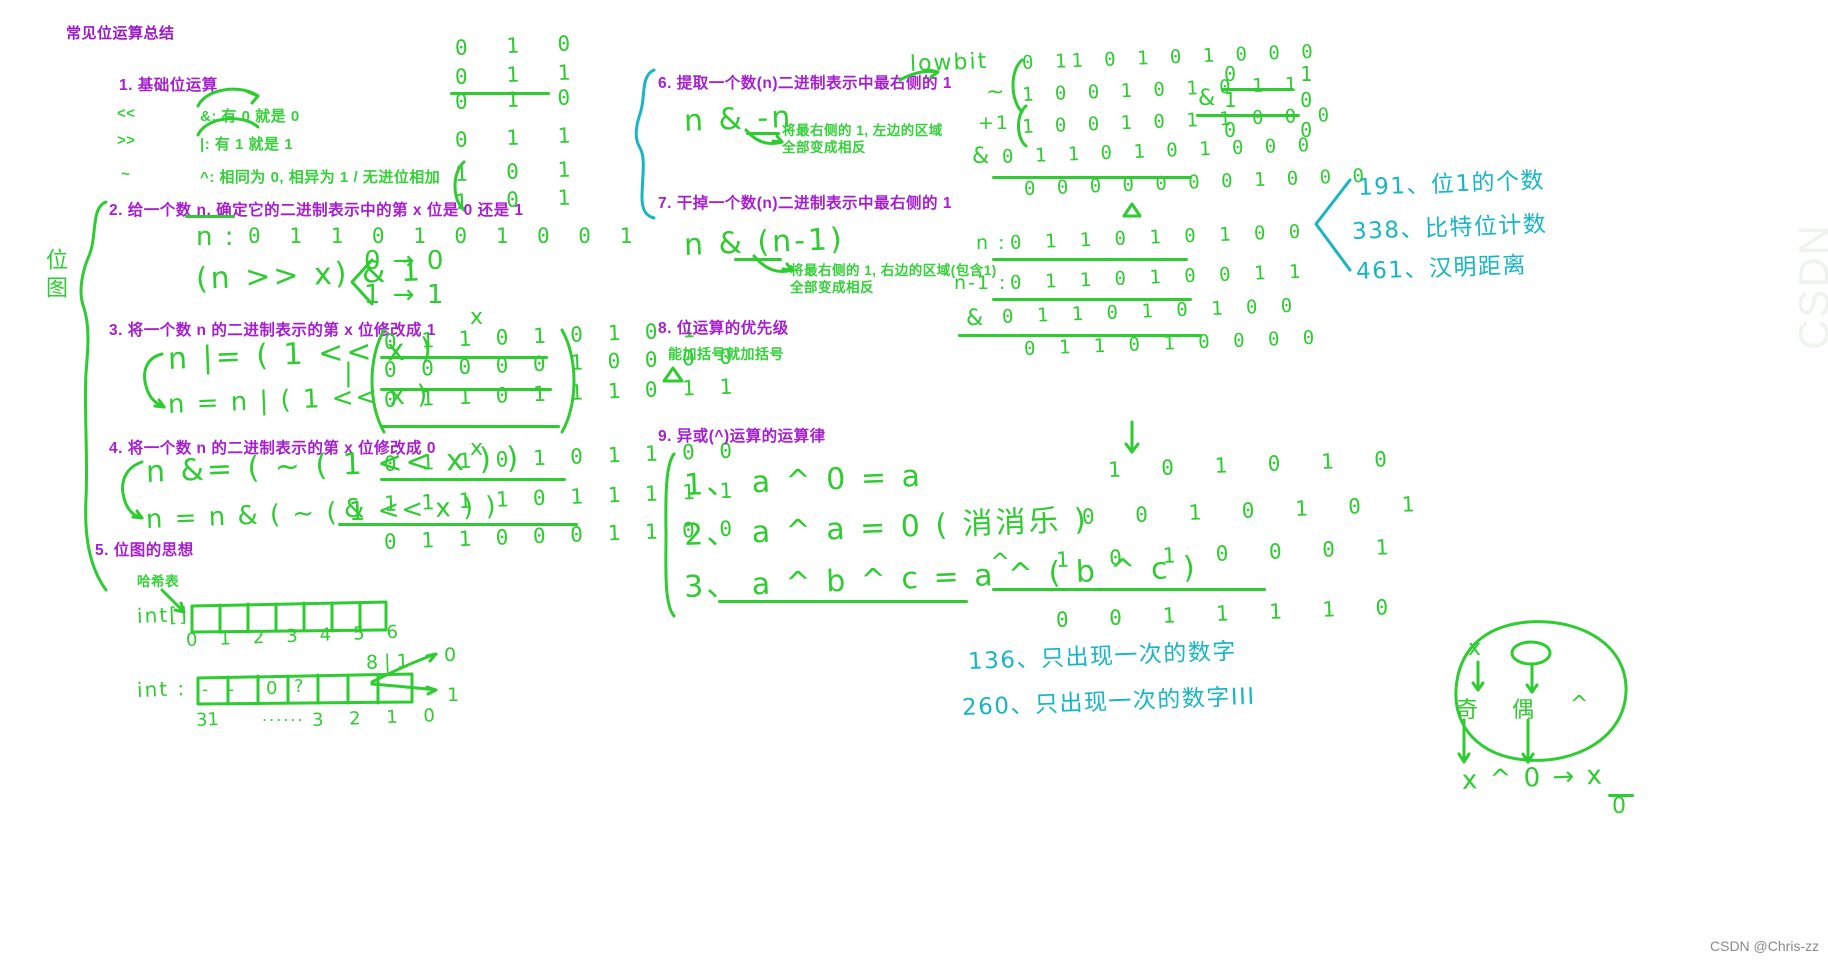 The image size is (1828, 972). I want to click on section-8-note: 能加括号就加括号, so click(726, 354).